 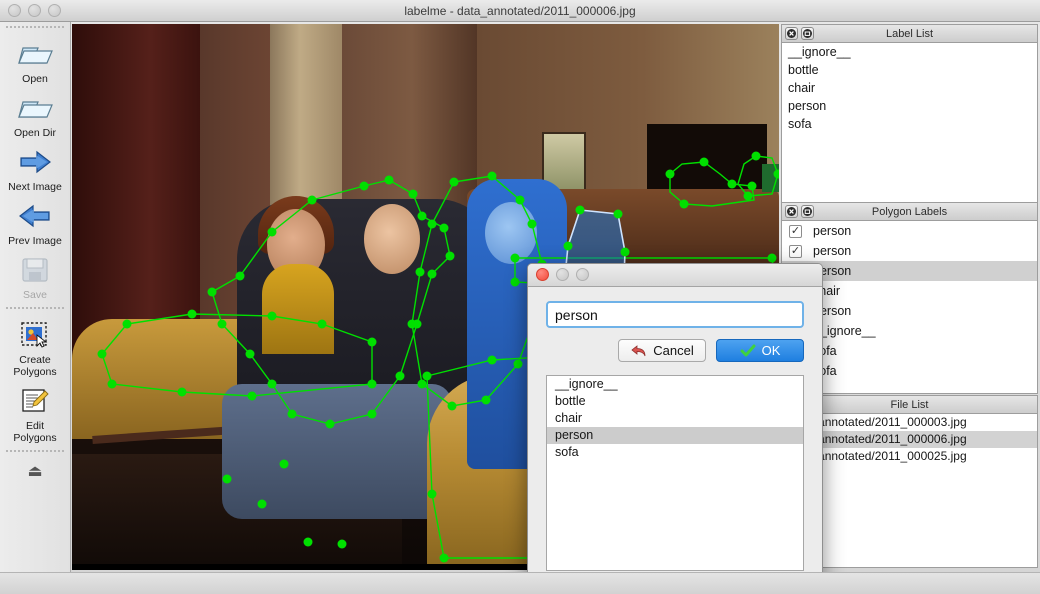 What do you see at coordinates (35, 241) in the screenshot?
I see `tool-prev-image-label: Prev Image` at bounding box center [35, 241].